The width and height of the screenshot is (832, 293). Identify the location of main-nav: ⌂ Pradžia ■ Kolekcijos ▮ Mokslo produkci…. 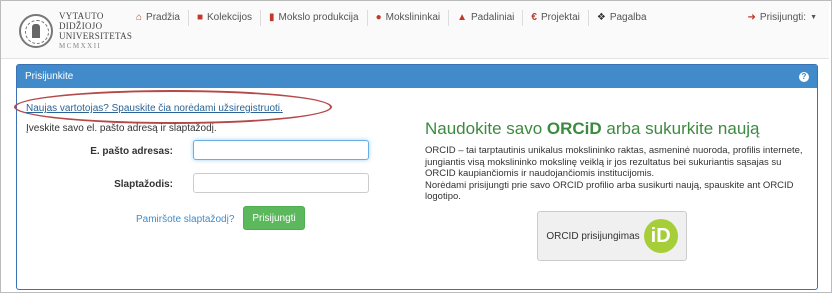
(391, 17).